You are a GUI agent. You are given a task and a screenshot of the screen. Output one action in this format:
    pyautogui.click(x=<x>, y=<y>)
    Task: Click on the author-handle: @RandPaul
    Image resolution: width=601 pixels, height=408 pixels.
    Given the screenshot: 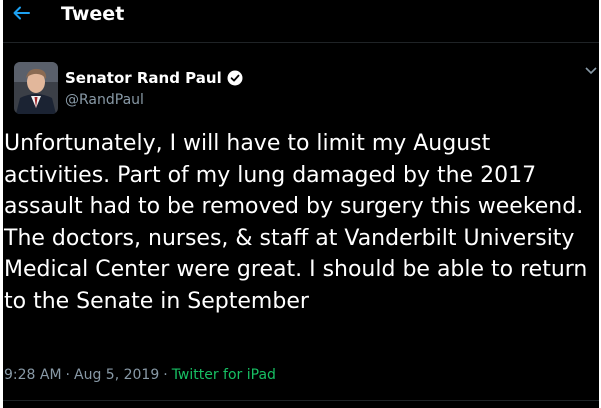 What is the action you would take?
    pyautogui.click(x=104, y=100)
    